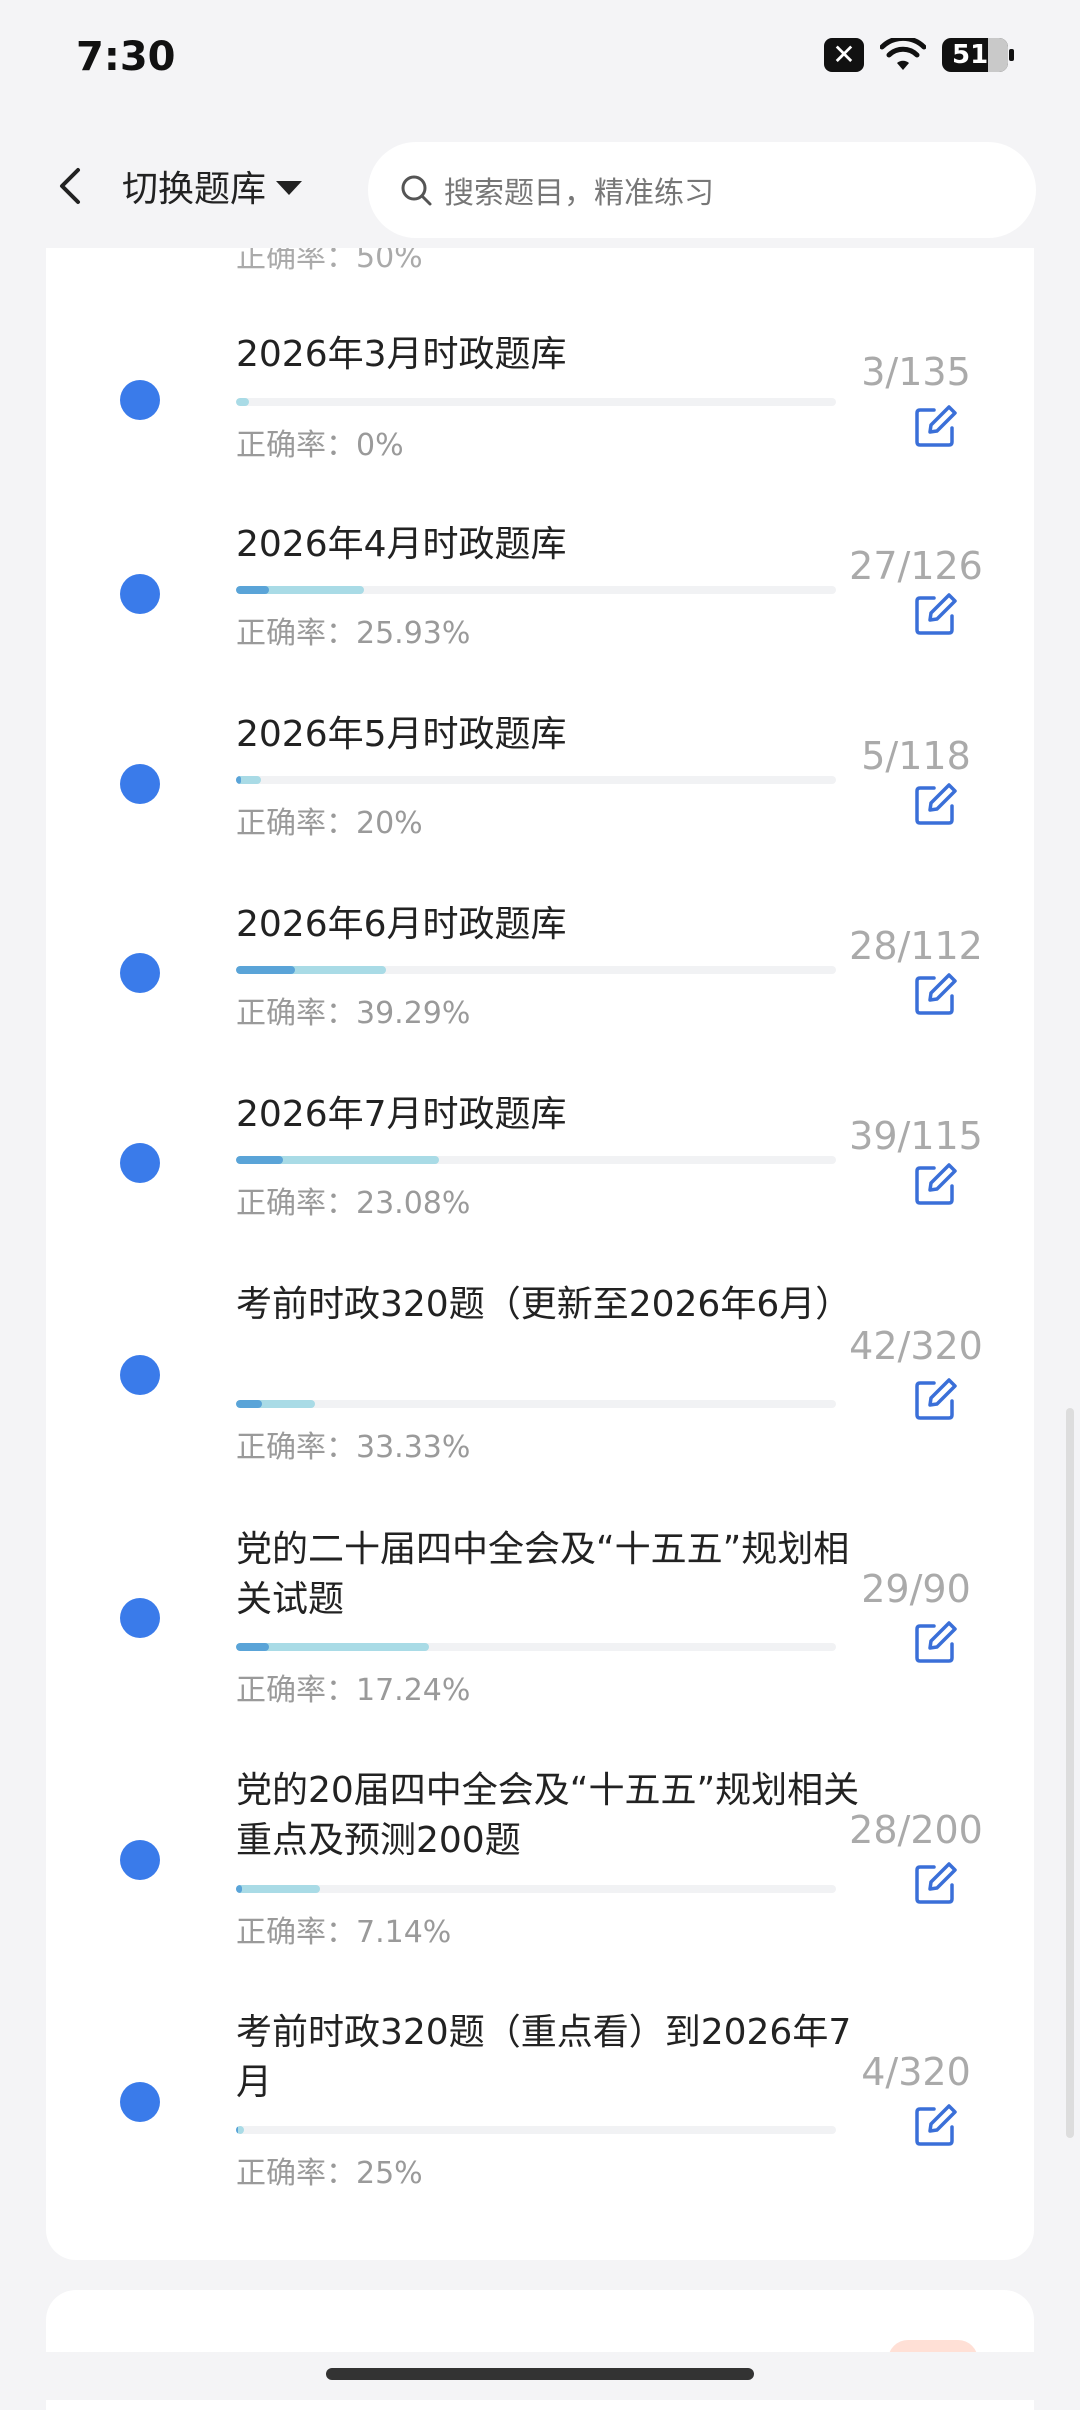 The width and height of the screenshot is (1080, 2410). Describe the element at coordinates (289, 188) in the screenshot. I see `caret-down-icon` at that location.